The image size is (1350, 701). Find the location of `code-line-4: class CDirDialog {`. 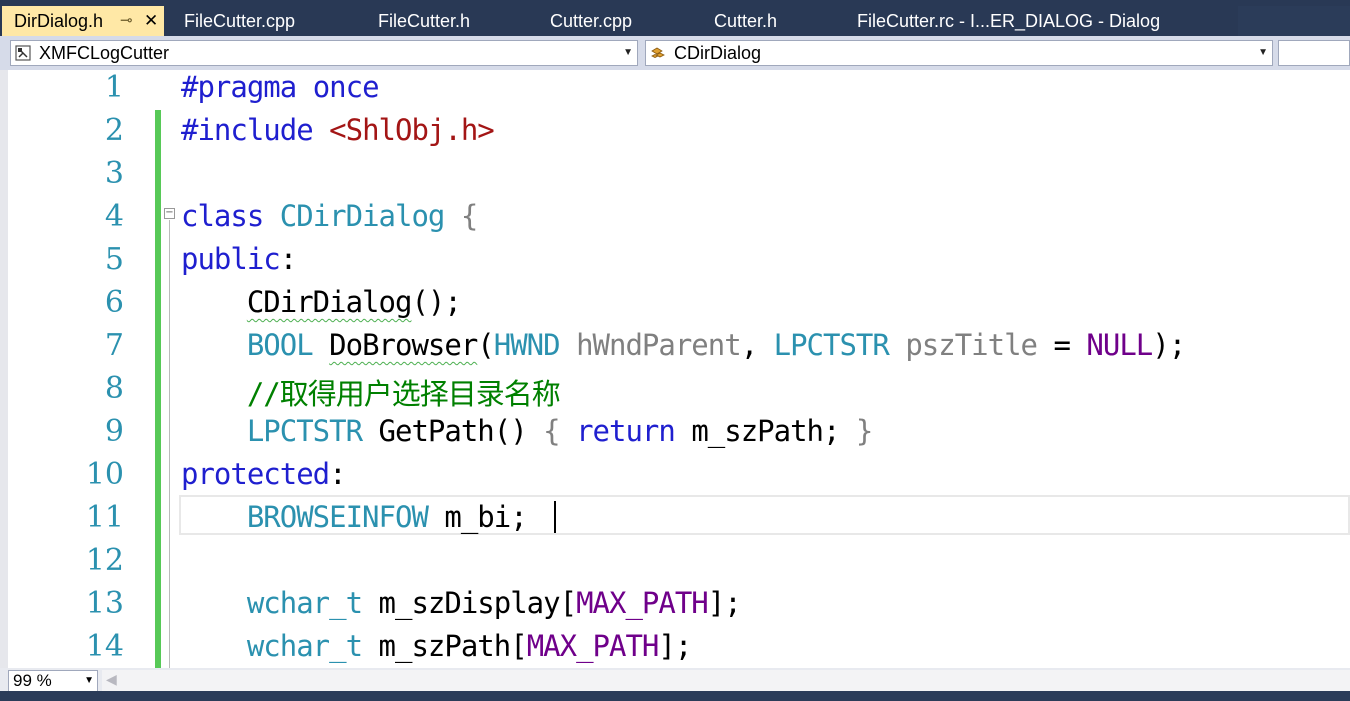

code-line-4: class CDirDialog { is located at coordinates (329, 216).